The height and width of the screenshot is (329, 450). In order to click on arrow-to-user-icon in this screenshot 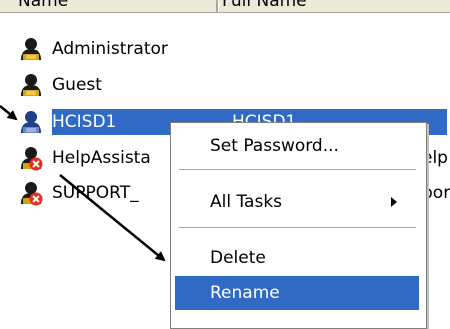, I will do `click(9, 113)`.